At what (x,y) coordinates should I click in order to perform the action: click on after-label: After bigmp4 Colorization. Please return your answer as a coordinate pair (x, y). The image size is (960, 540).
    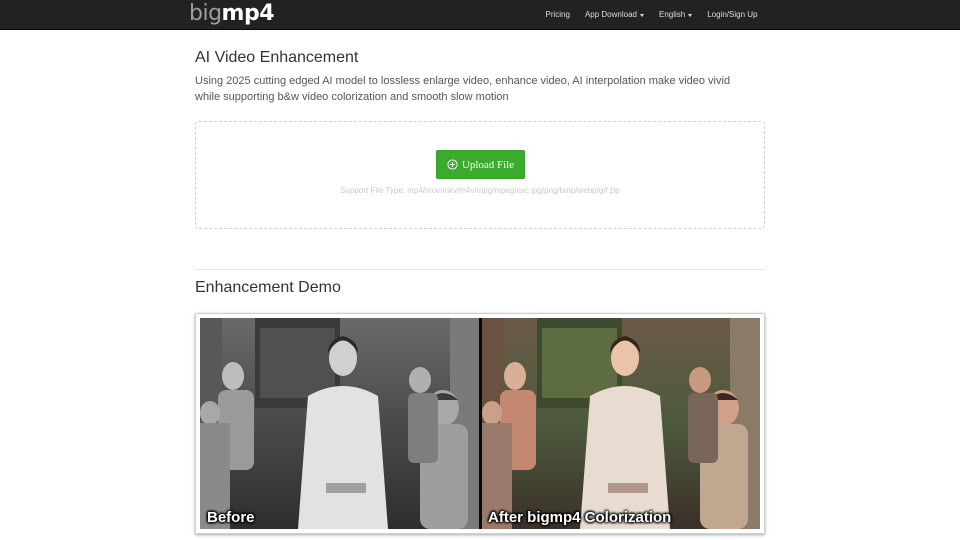
    Looking at the image, I should click on (580, 517).